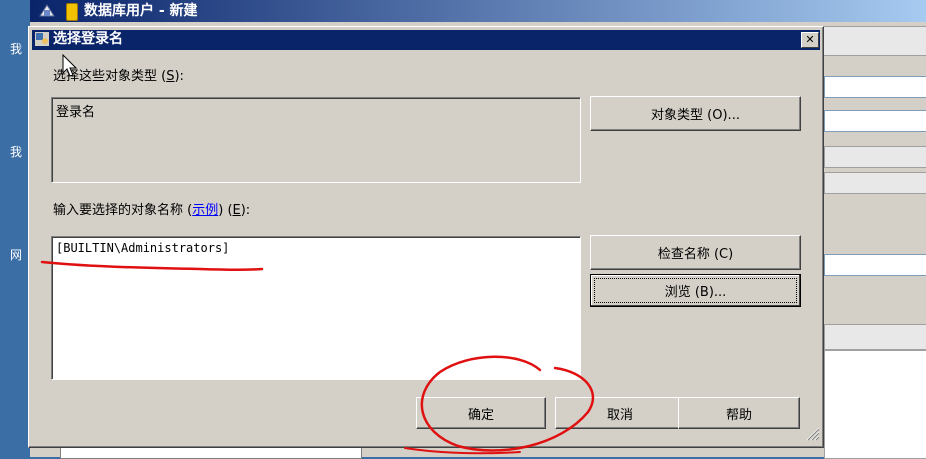  Describe the element at coordinates (812, 433) in the screenshot. I see `resize-grip-icon` at that location.